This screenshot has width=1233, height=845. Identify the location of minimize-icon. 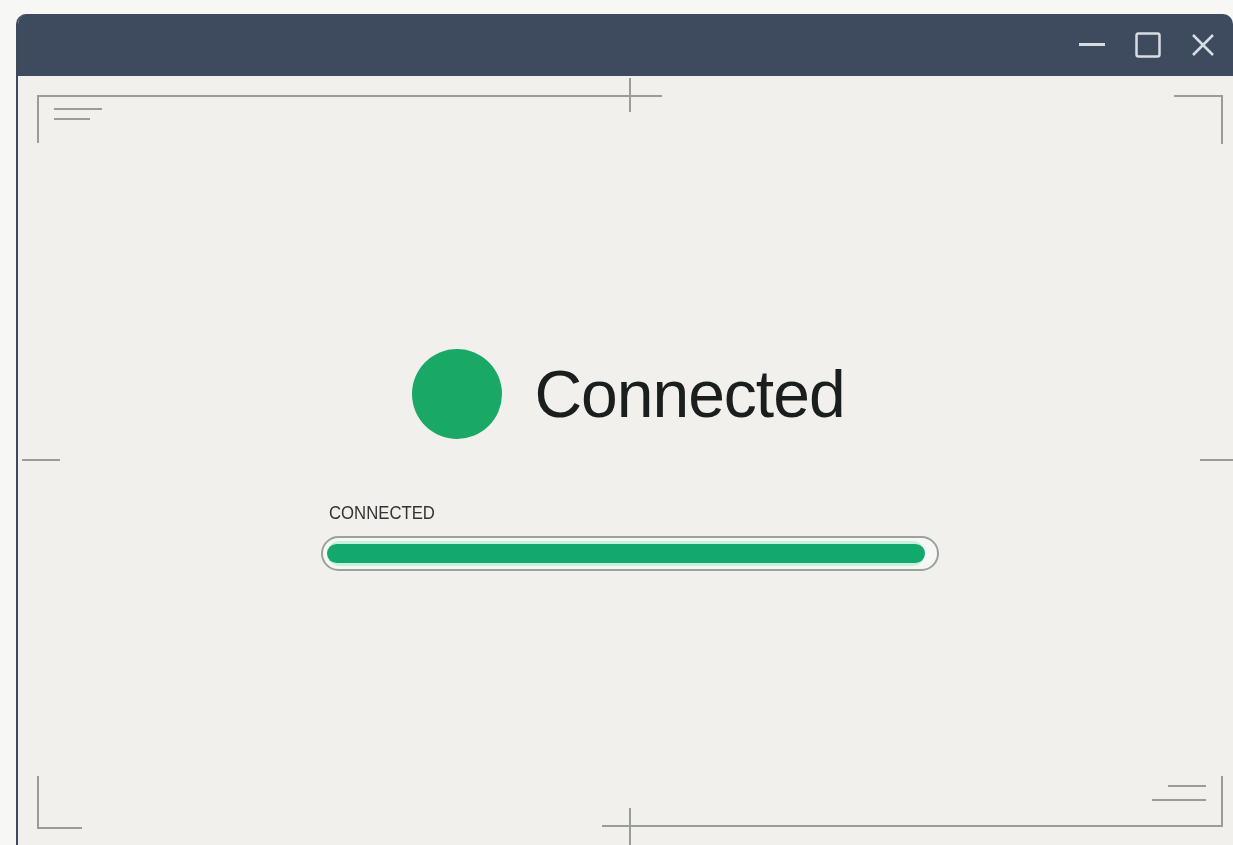
(1092, 45).